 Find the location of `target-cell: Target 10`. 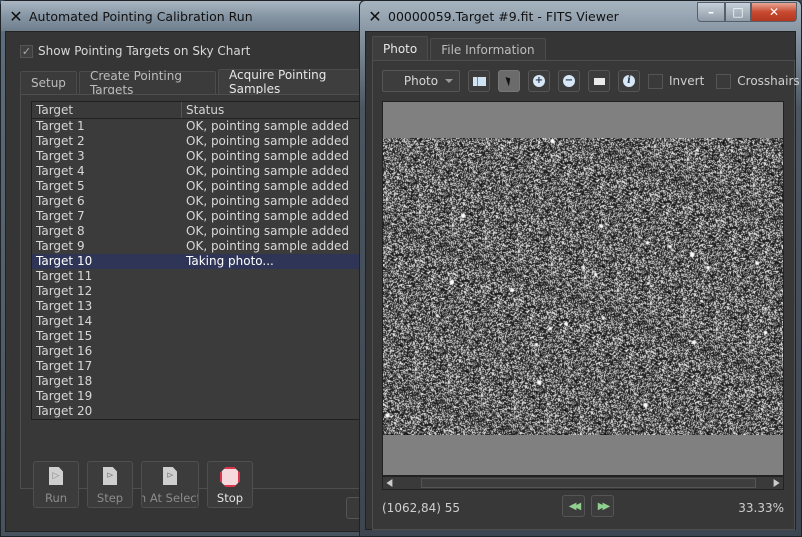

target-cell: Target 10 is located at coordinates (64, 261).